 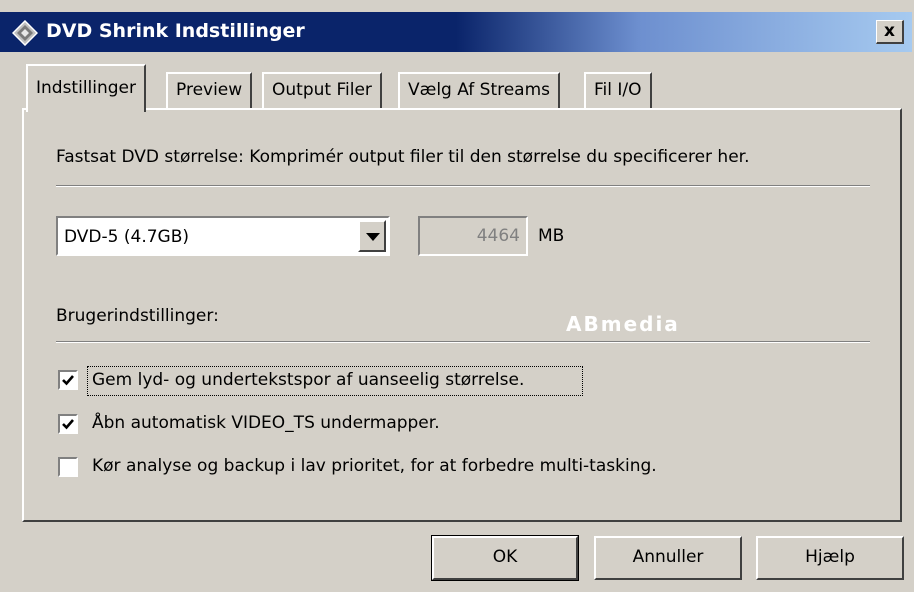 What do you see at coordinates (551, 236) in the screenshot?
I see `size-unit-label: MB` at bounding box center [551, 236].